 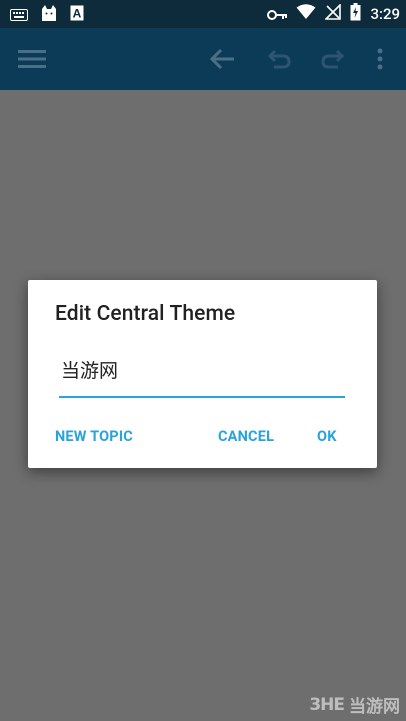 What do you see at coordinates (355, 14) in the screenshot?
I see `battery-icon` at bounding box center [355, 14].